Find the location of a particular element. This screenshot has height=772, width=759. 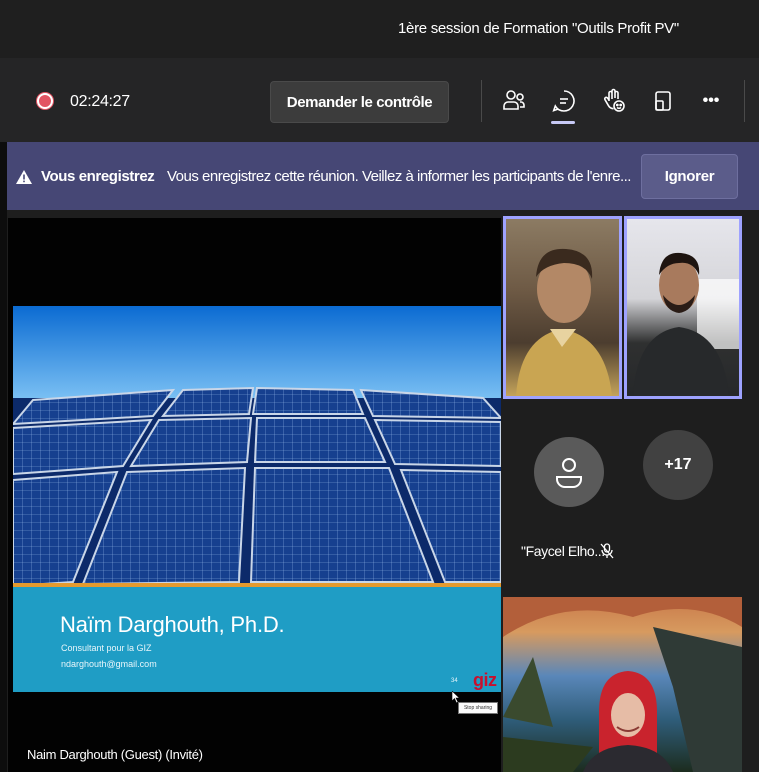

share-icon is located at coordinates (663, 101).